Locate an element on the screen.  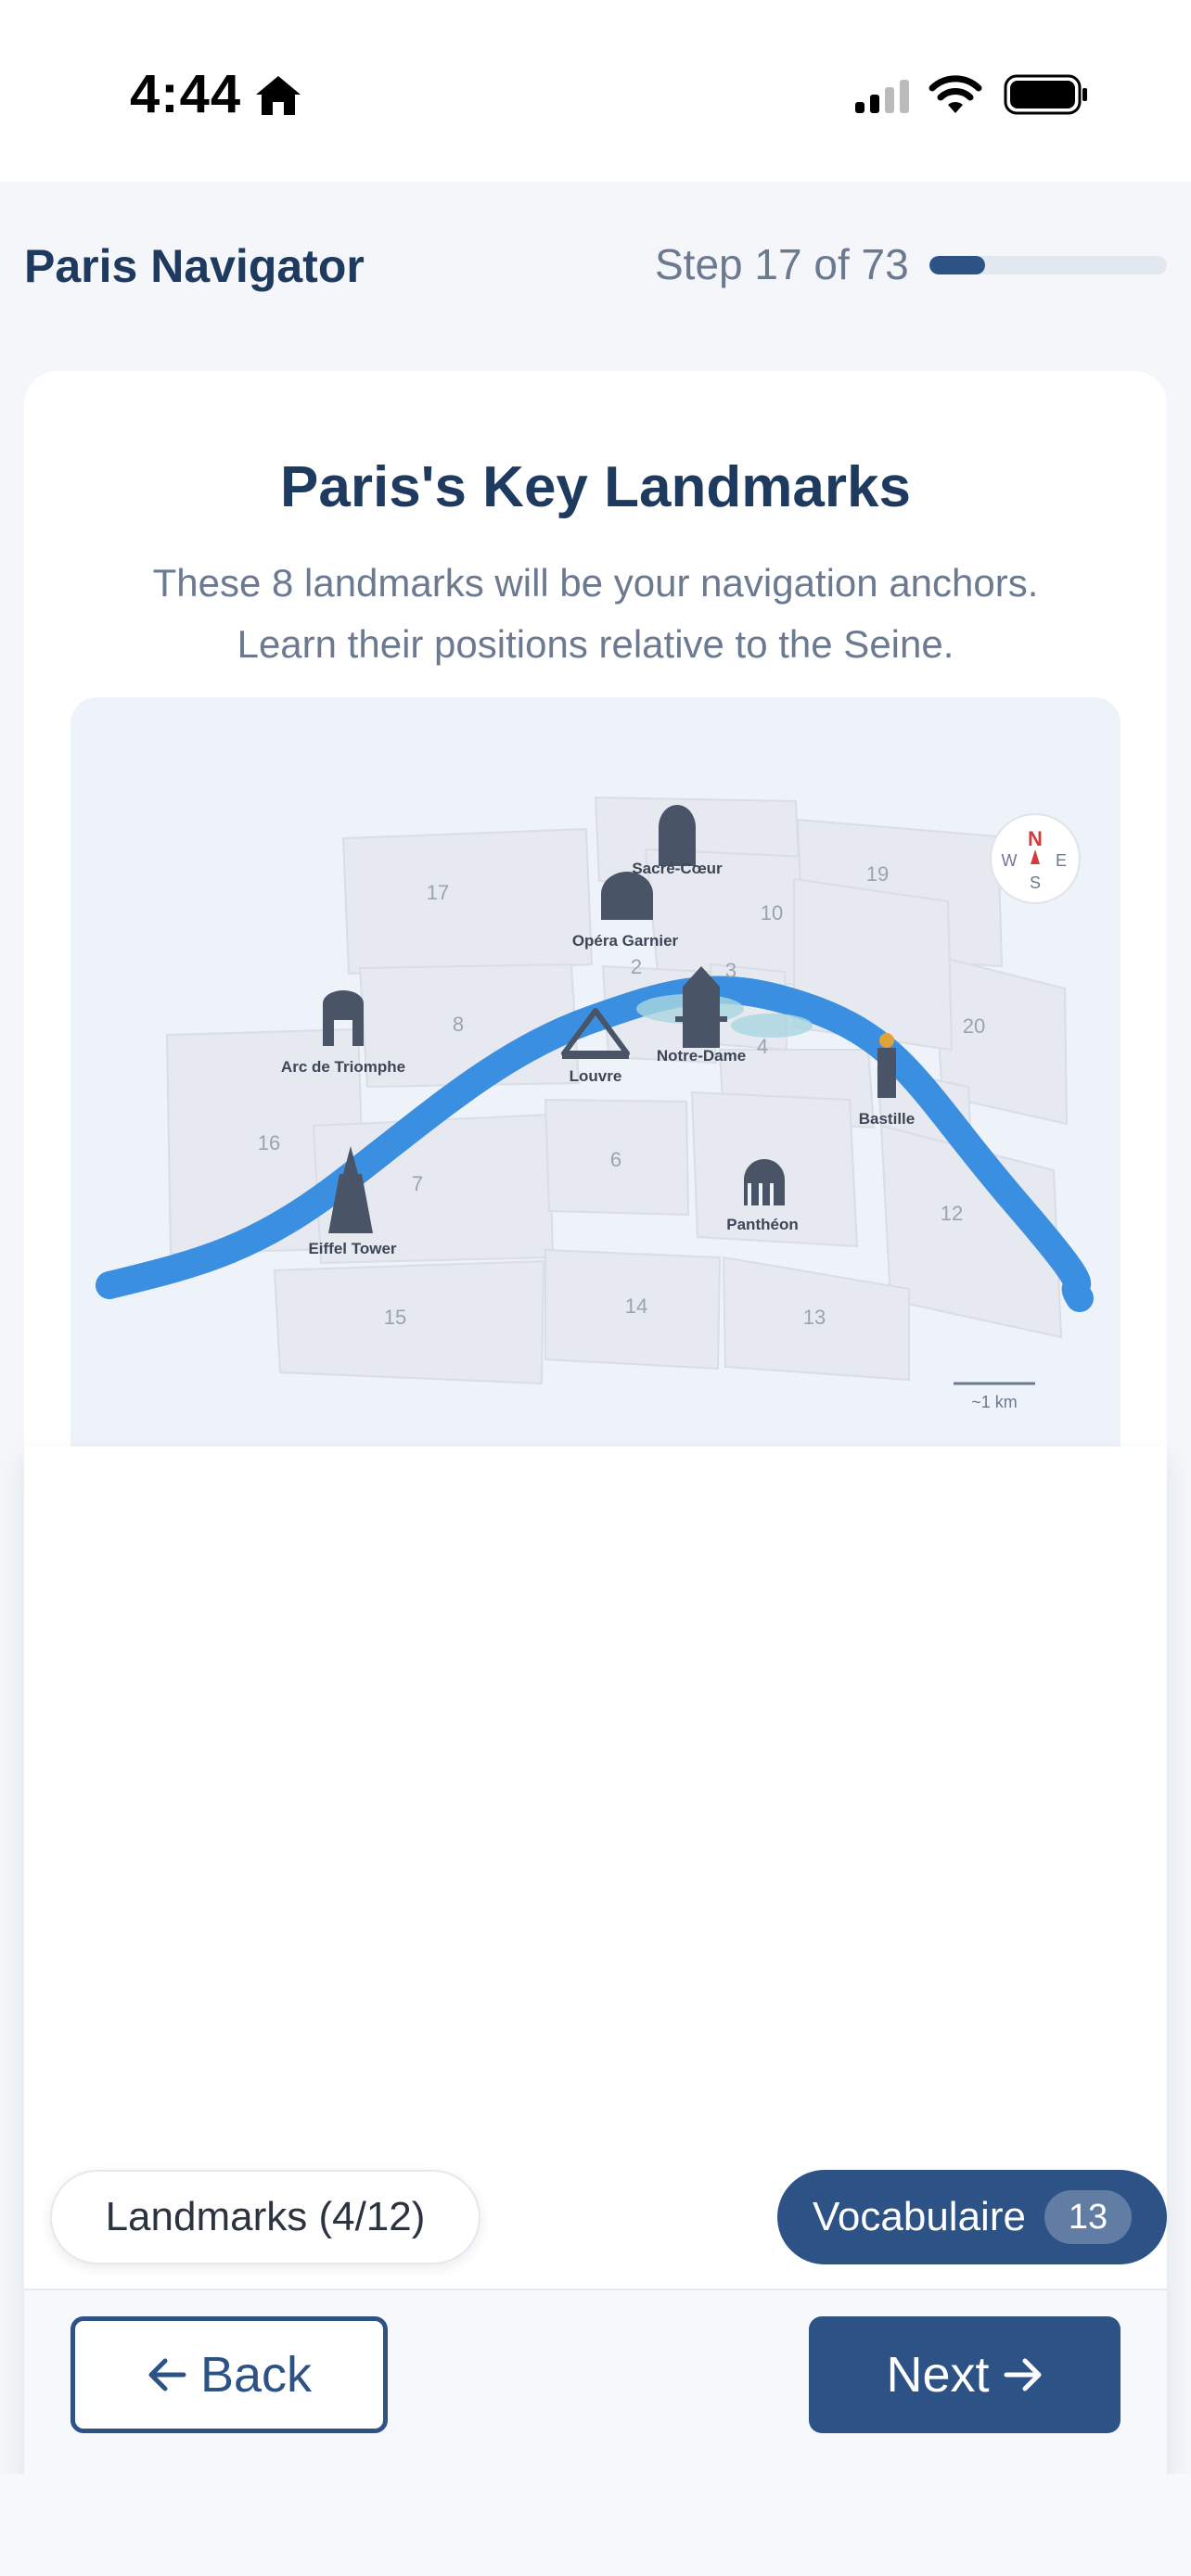
battery-icon is located at coordinates (1045, 94).